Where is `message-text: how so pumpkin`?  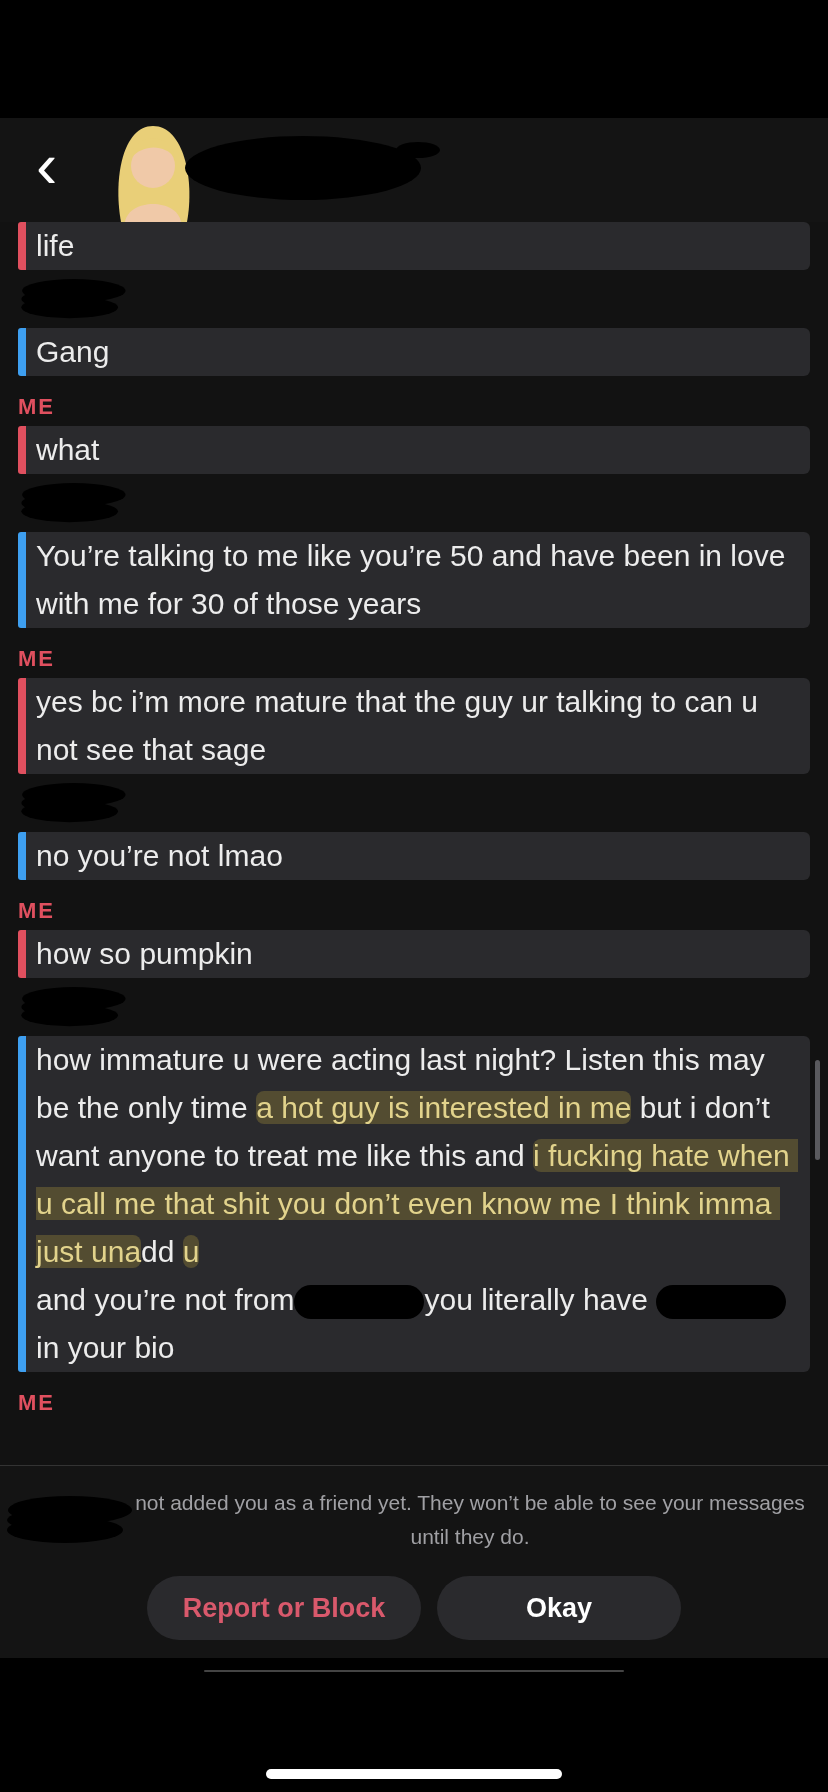
message-text: how so pumpkin is located at coordinates (144, 954).